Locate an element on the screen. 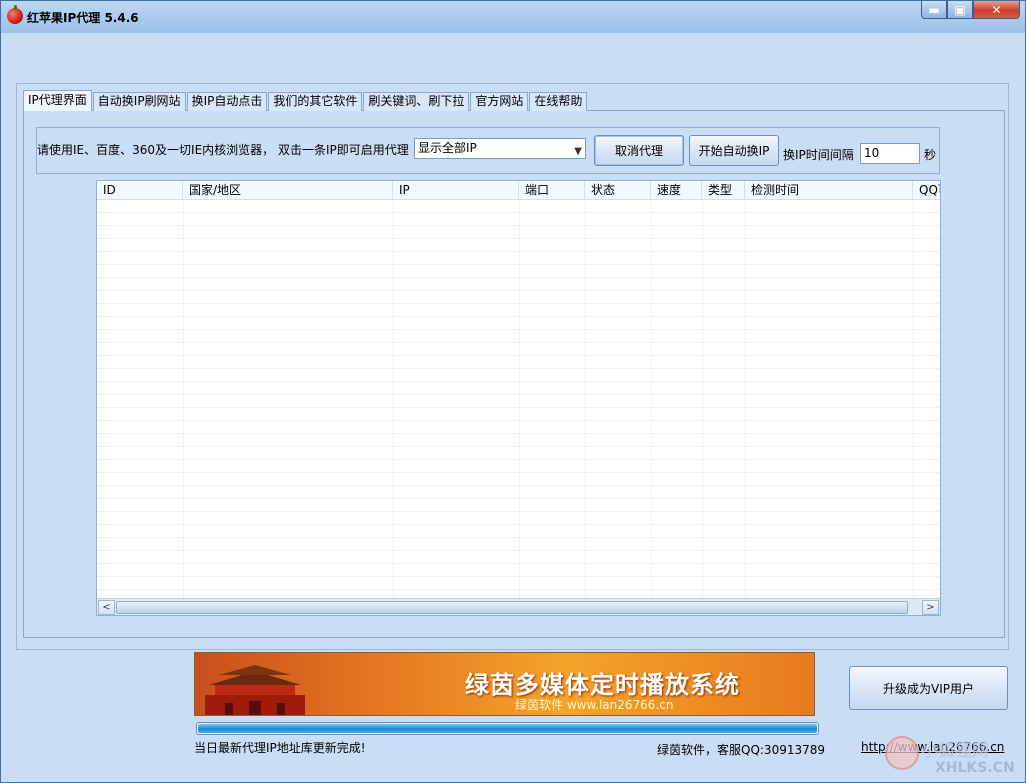 The width and height of the screenshot is (1026, 783). column-header-check-time: 检测时间 is located at coordinates (829, 190).